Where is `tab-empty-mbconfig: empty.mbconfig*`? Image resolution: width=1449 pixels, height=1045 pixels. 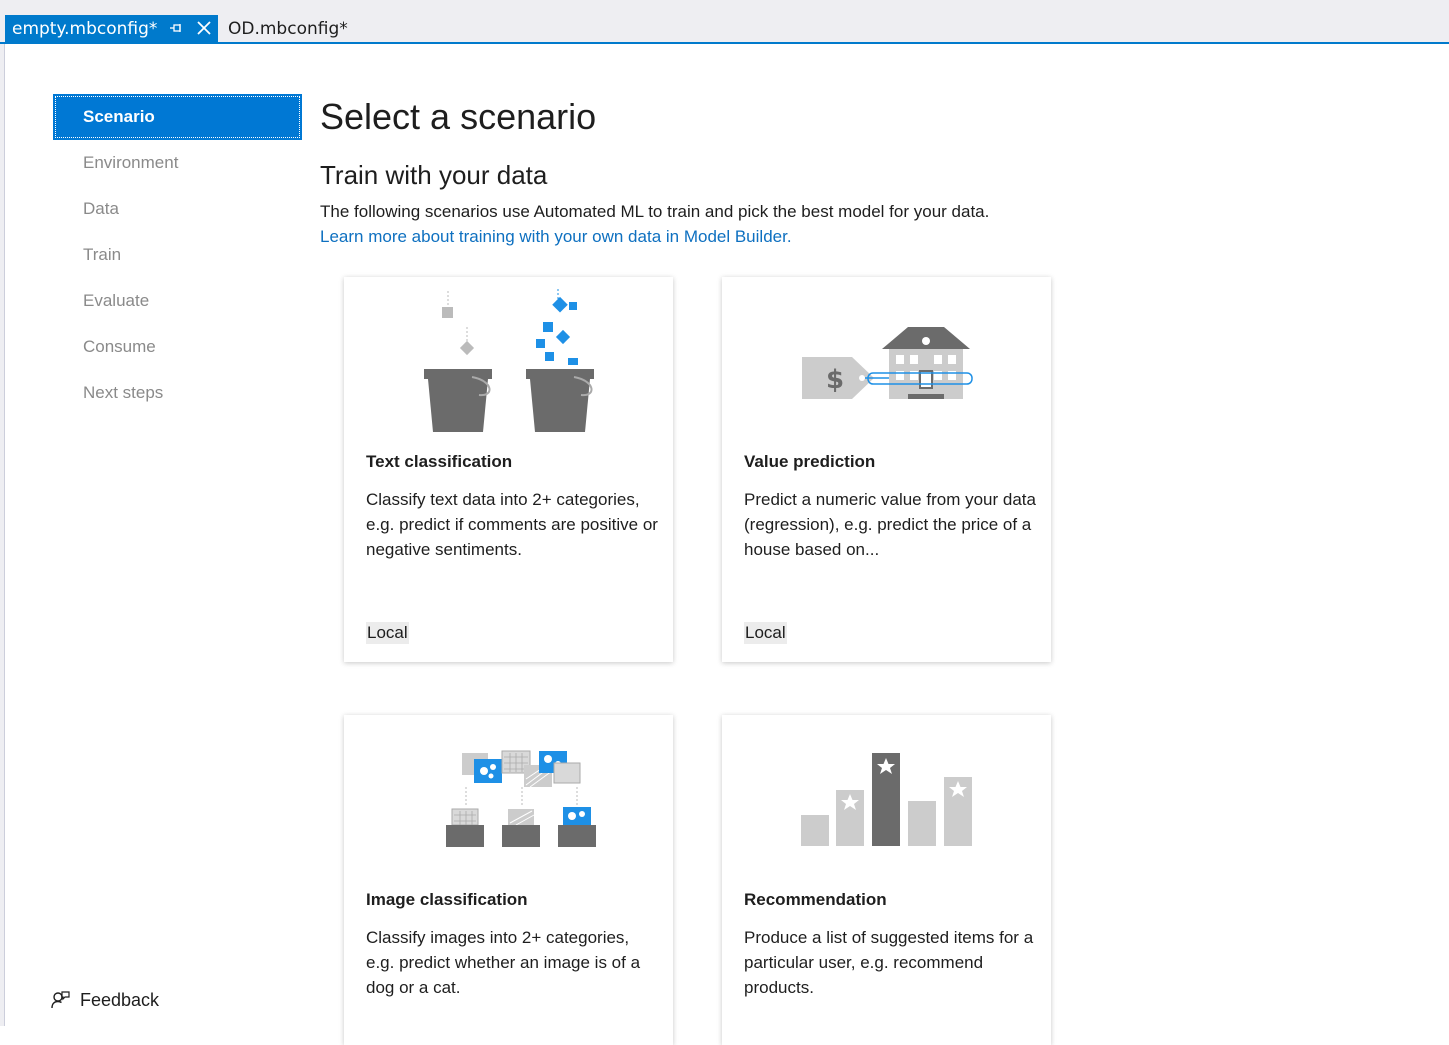 tab-empty-mbconfig: empty.mbconfig* is located at coordinates (111, 28).